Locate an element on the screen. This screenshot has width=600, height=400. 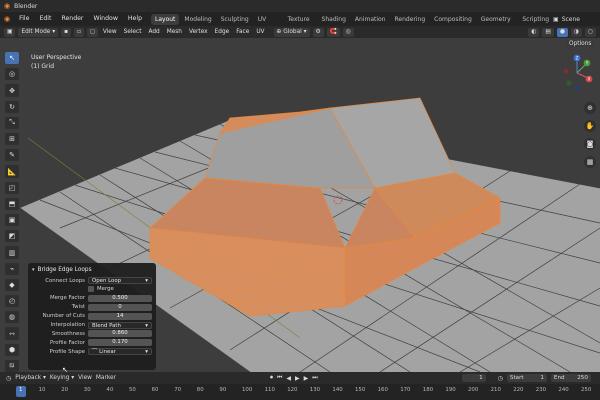
profile-factor-field: 0.170 is located at coordinates (120, 343).